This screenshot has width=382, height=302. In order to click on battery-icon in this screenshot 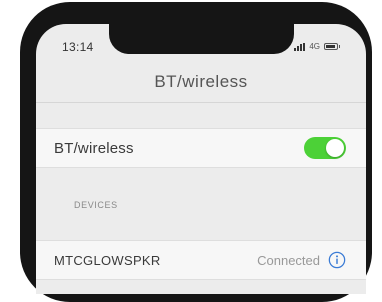, I will do `click(332, 46)`.